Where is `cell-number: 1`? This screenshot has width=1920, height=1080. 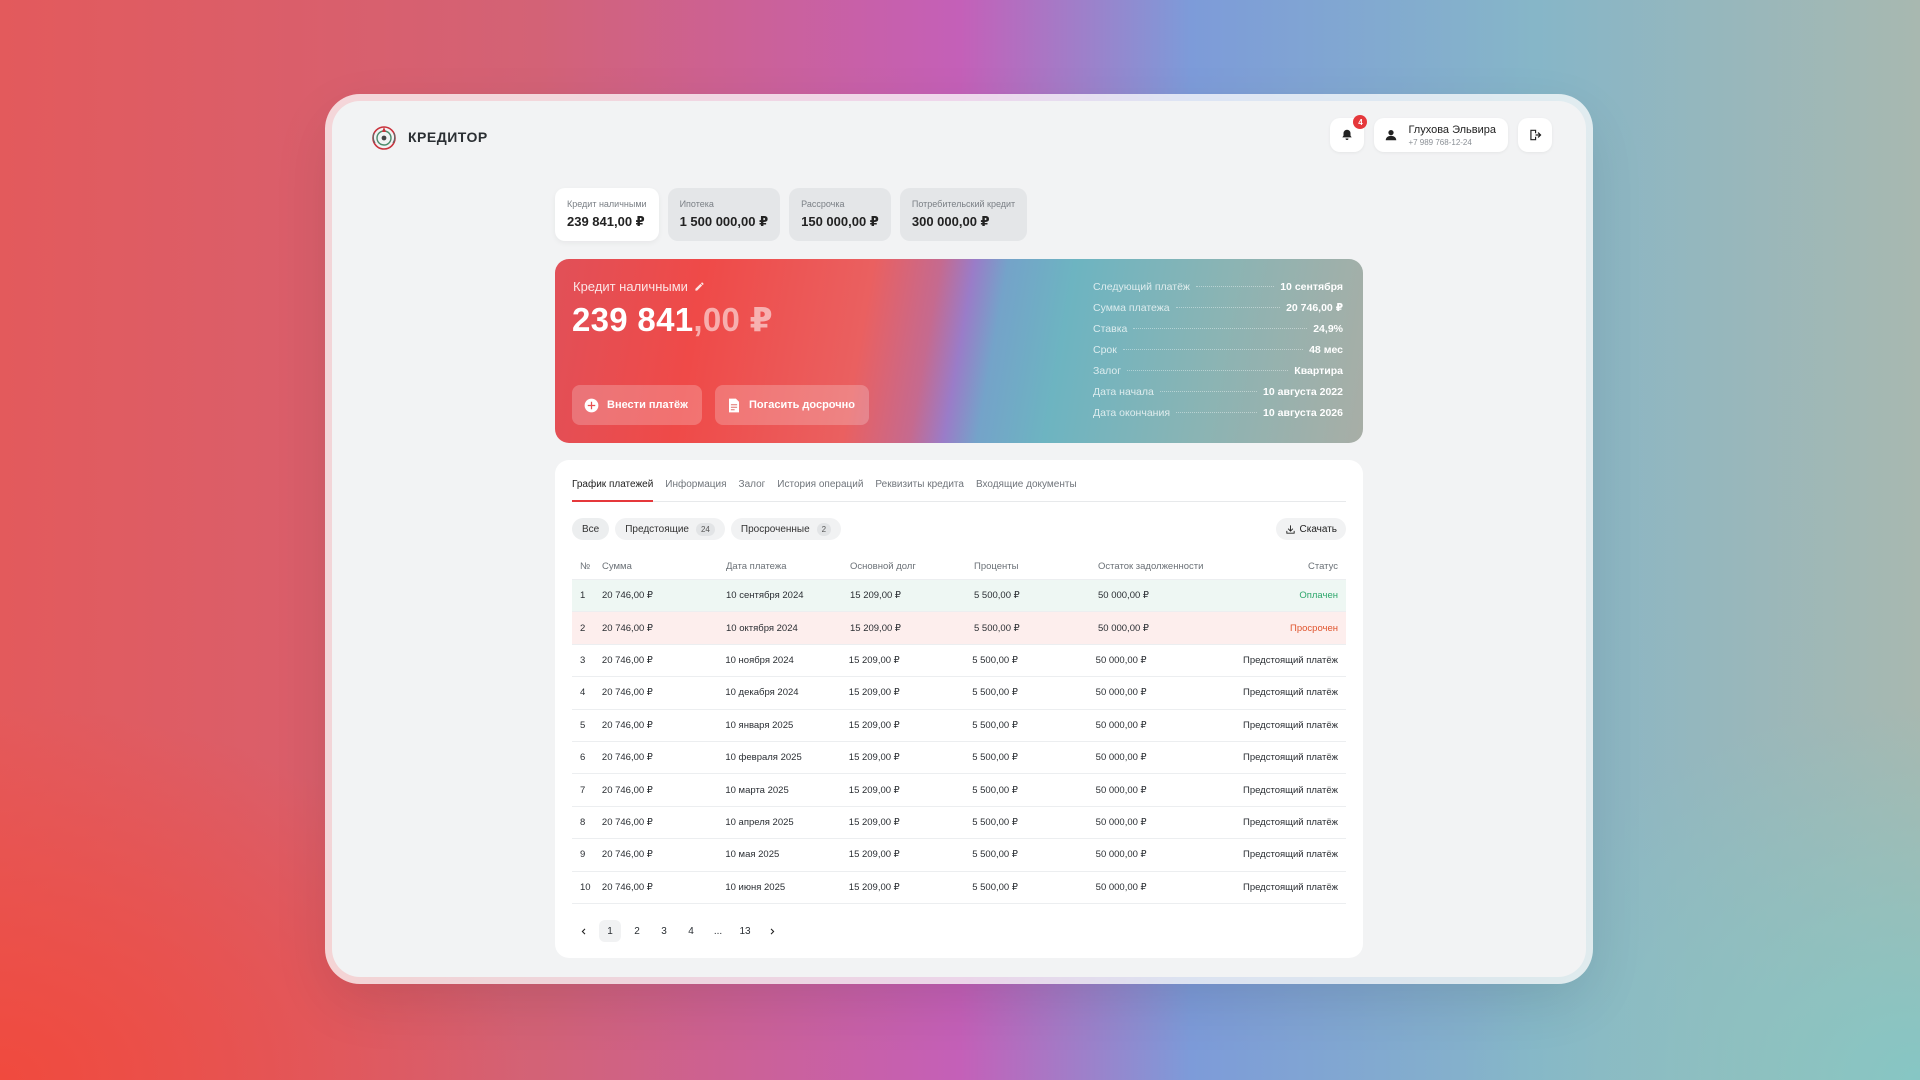
cell-number: 1 is located at coordinates (583, 596).